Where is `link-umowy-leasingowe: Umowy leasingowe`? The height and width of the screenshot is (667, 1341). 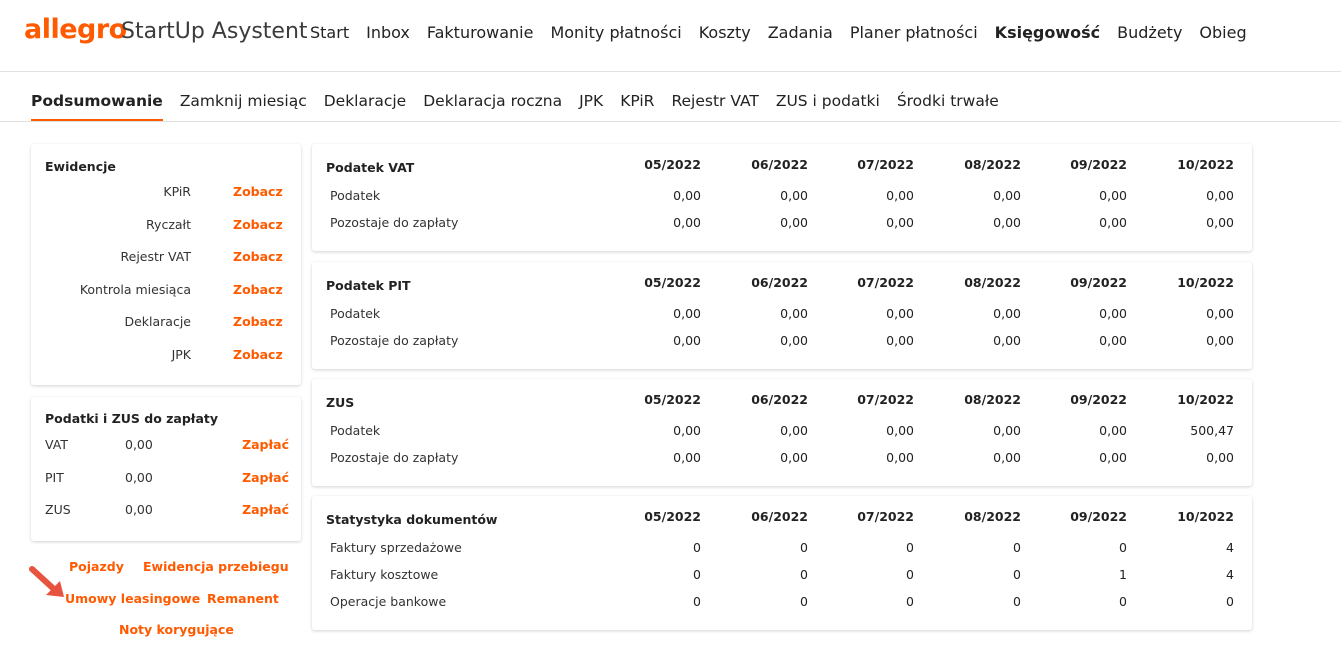 link-umowy-leasingowe: Umowy leasingowe is located at coordinates (132, 598).